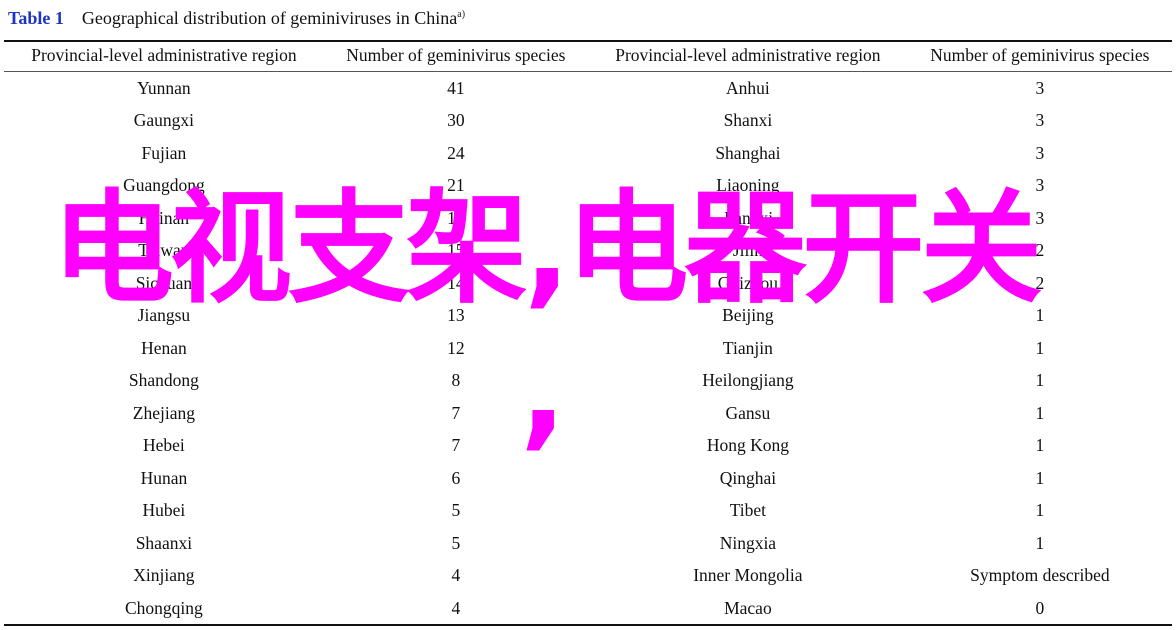 The height and width of the screenshot is (630, 1176). Describe the element at coordinates (163, 380) in the screenshot. I see `region-cell: Shandong` at that location.